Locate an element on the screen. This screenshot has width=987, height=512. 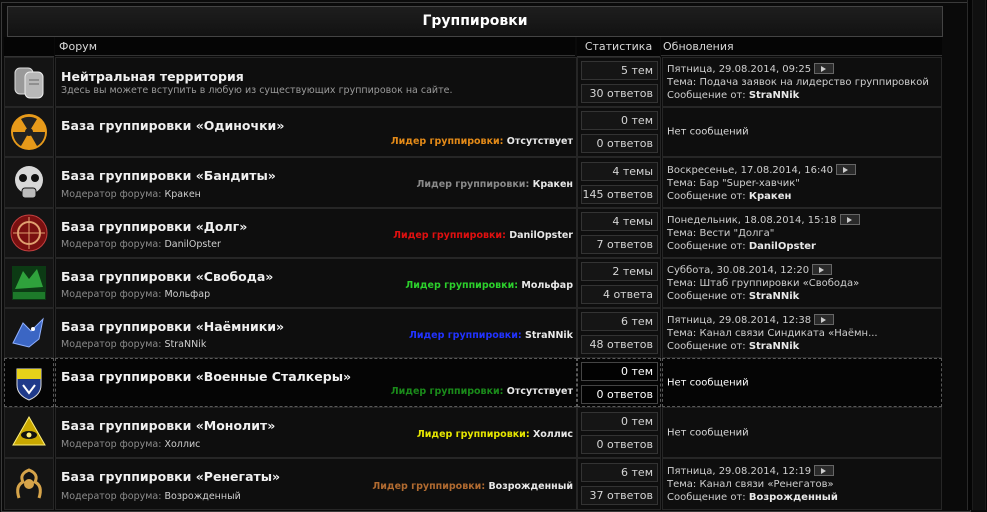
skull-gasmask-icon is located at coordinates (29, 181).